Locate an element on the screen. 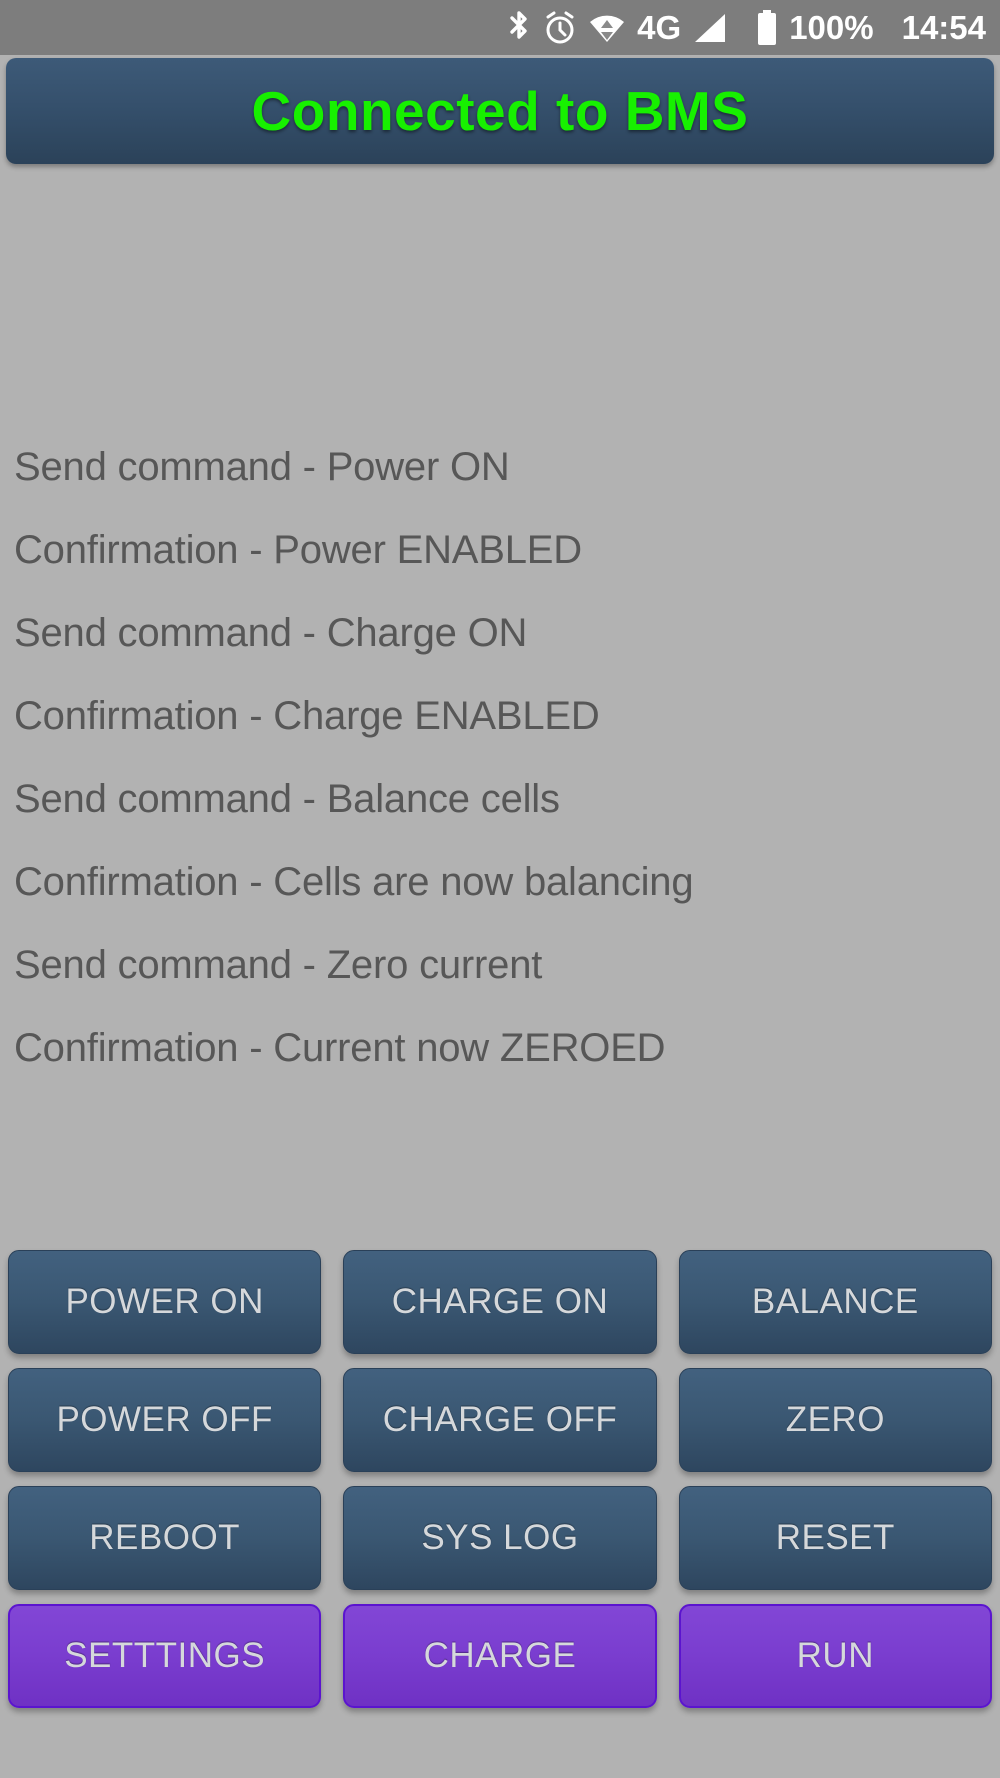 Image resolution: width=1000 pixels, height=1778 pixels. status-bar: 4G 100% 14:54 is located at coordinates (500, 27).